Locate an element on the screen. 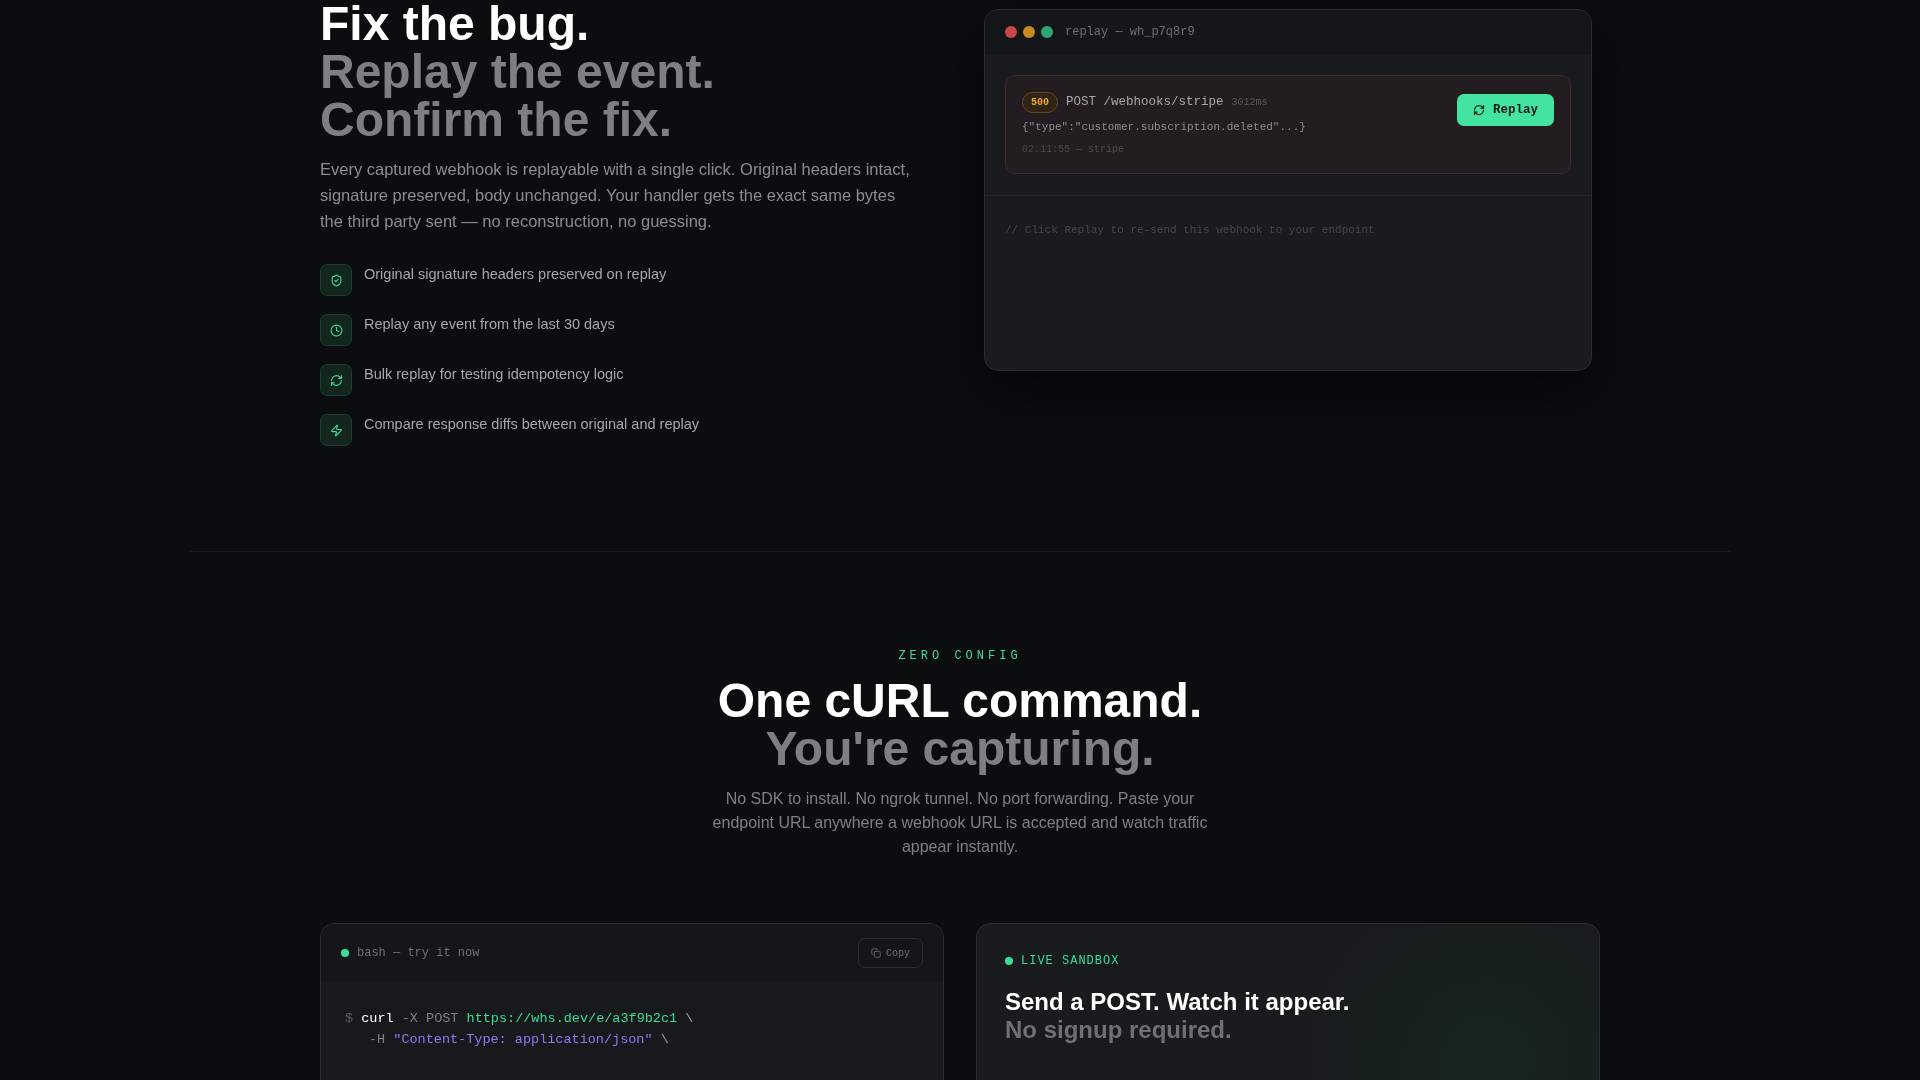 This screenshot has width=1920, height=1080. payload-preview: {"type":"customer.subscription.deleted"...} is located at coordinates (1164, 127).